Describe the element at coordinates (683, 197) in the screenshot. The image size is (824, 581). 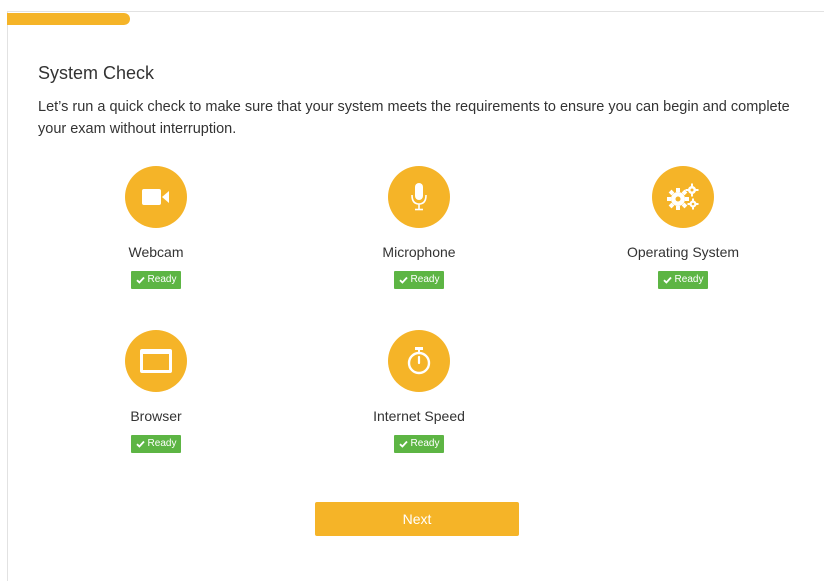
I see `gears-icon` at that location.